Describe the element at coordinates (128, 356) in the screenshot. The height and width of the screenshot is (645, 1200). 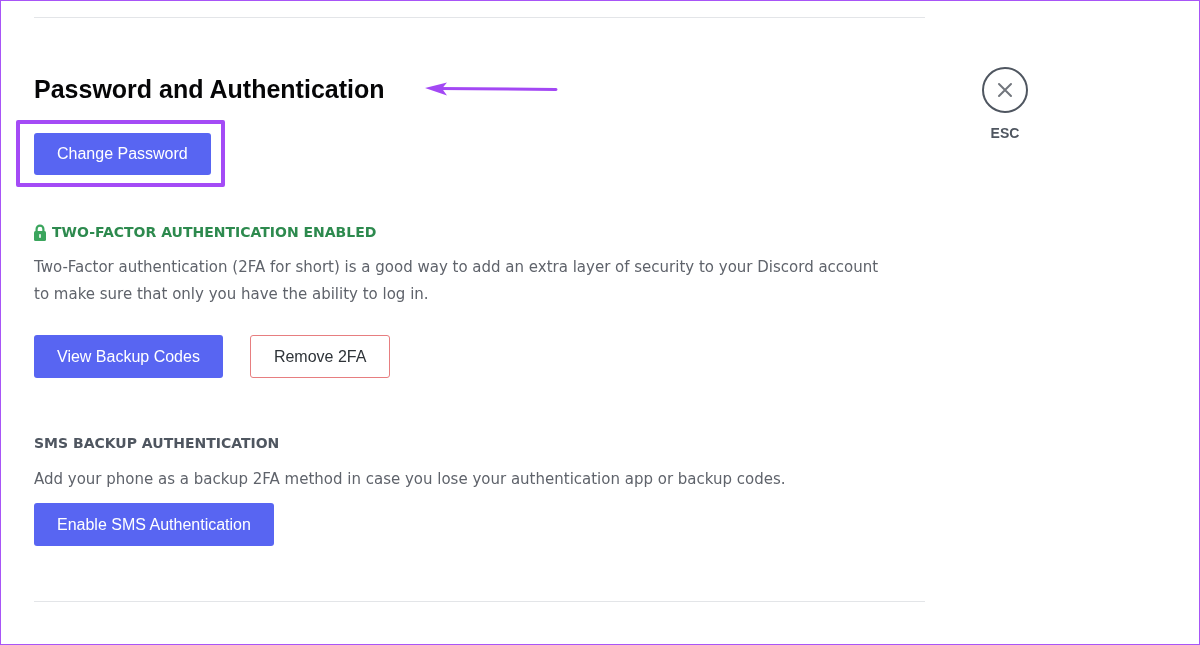
I see `view-backup-codes-button: View Backup Codes` at that location.